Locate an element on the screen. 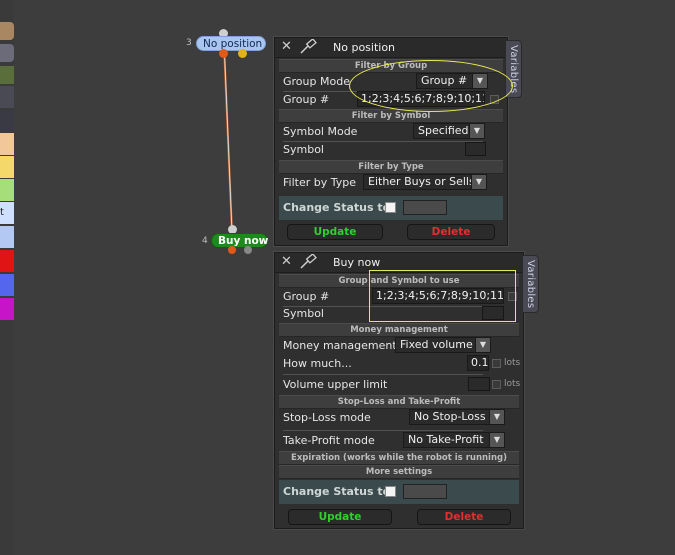  node-number-3: 3 is located at coordinates (189, 43).